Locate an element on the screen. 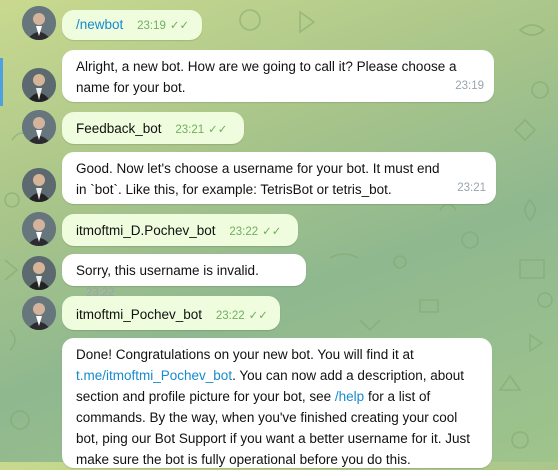 The height and width of the screenshot is (470, 558). message-text: Feedback_bot is located at coordinates (119, 128).